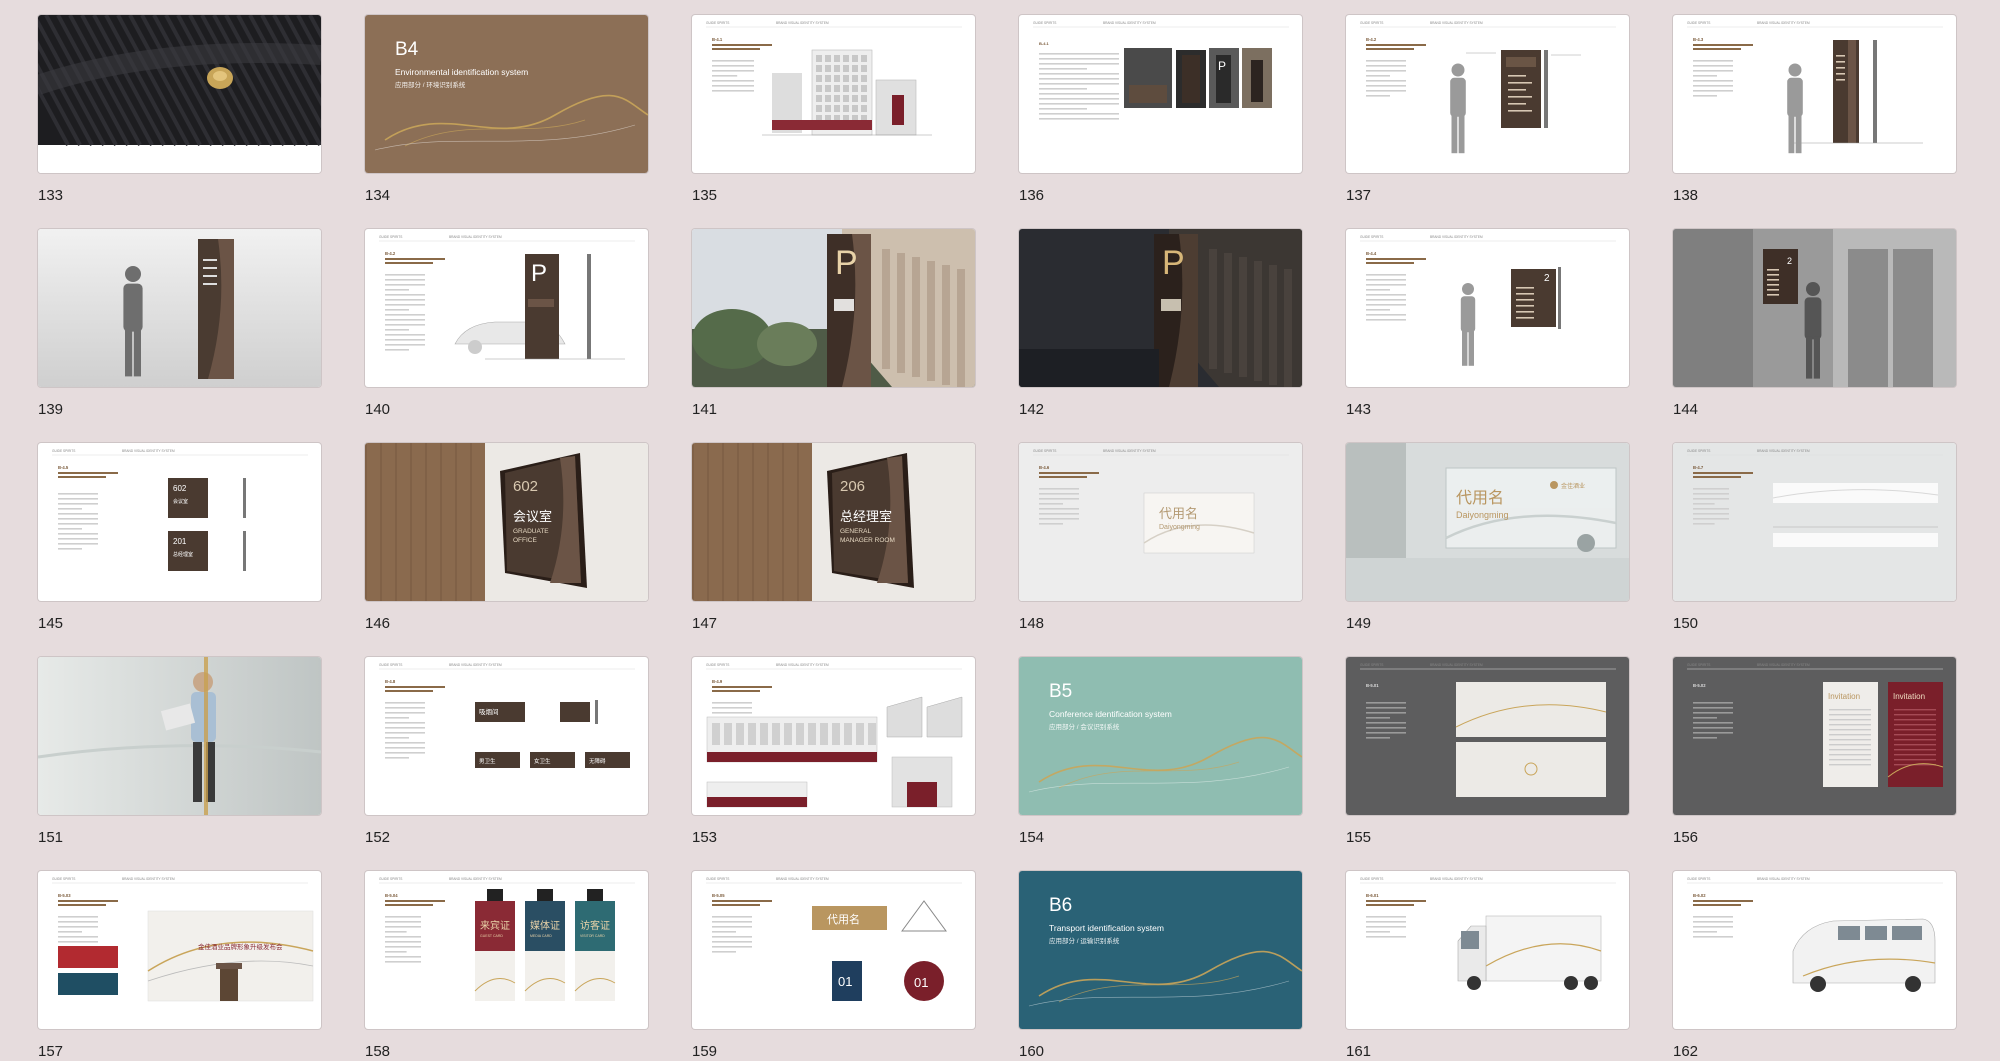 Image resolution: width=2000 pixels, height=1061 pixels. What do you see at coordinates (1686, 623) in the screenshot?
I see `slide-number: 150` at bounding box center [1686, 623].